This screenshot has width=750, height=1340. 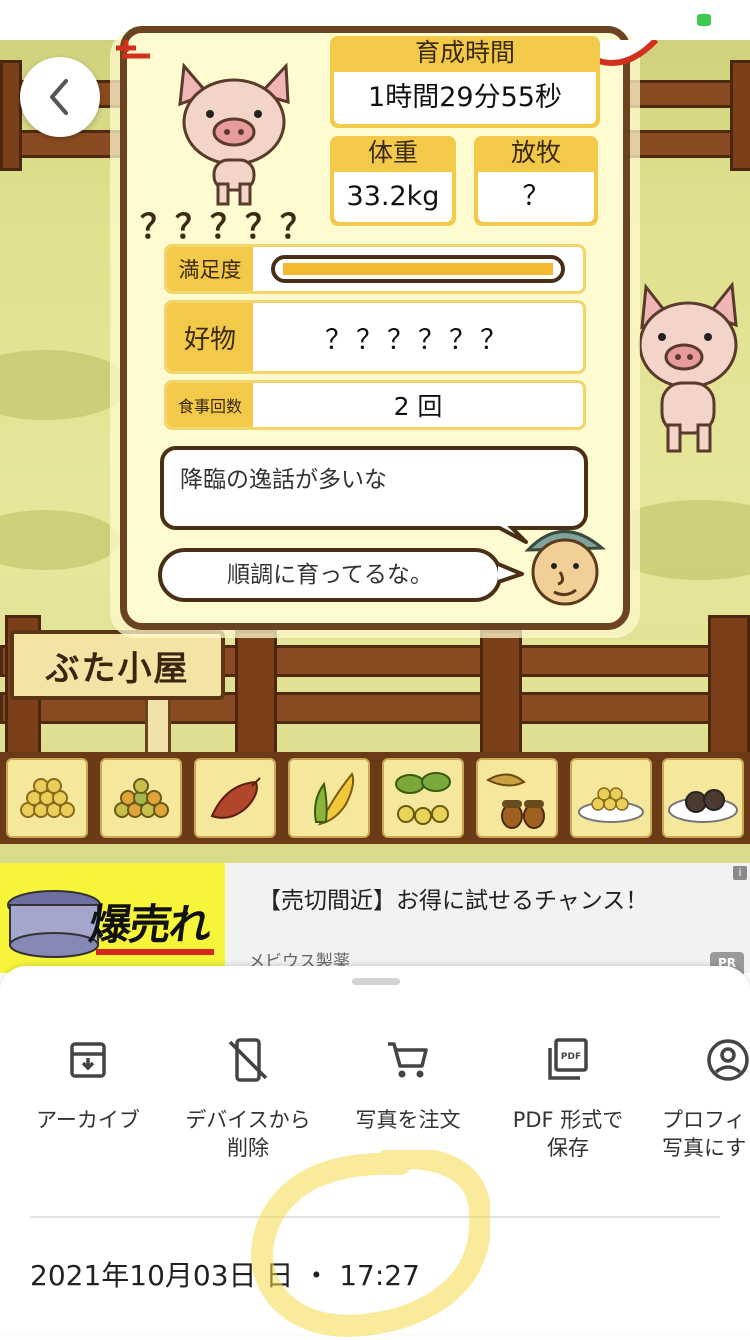 I want to click on back-button, so click(x=60, y=97).